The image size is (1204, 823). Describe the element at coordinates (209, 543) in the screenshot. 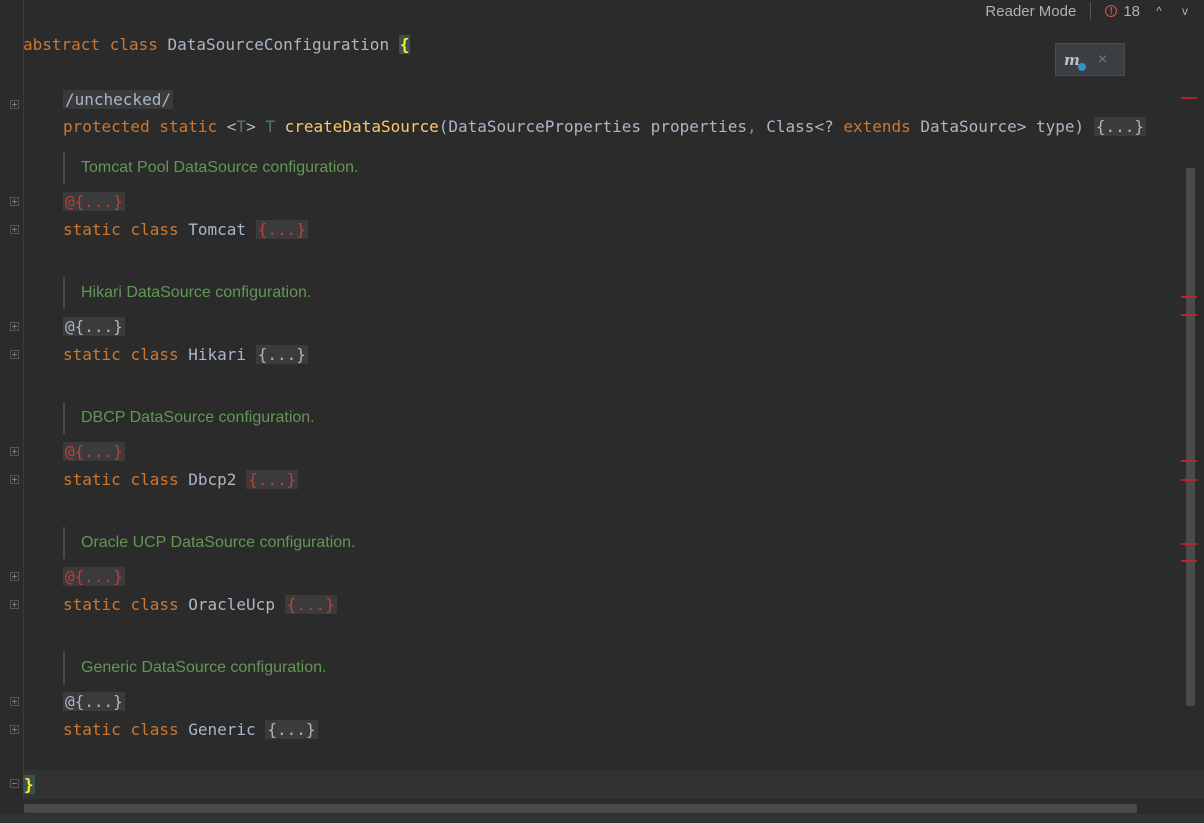

I see `doc-comment-oracleucp: Oracle UCP DataSource configuration.` at that location.